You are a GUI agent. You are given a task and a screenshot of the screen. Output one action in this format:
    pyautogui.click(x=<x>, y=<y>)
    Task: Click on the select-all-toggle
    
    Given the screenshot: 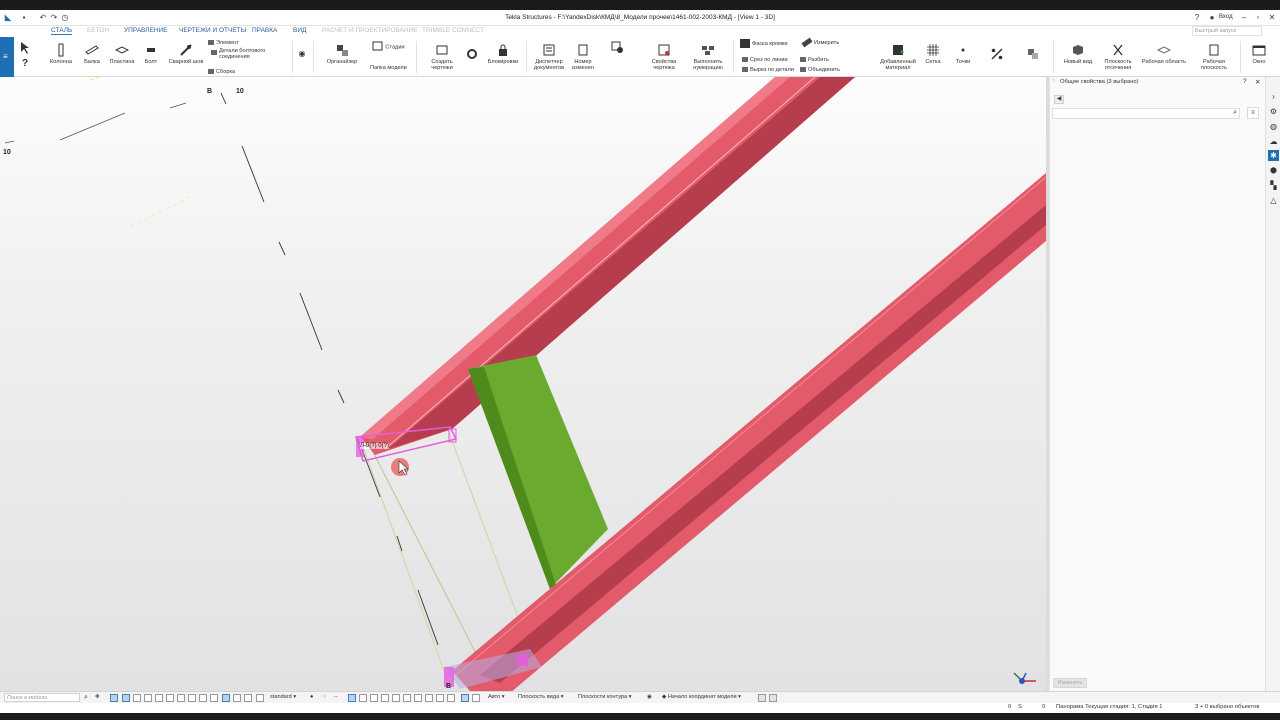 What is the action you would take?
    pyautogui.click(x=260, y=698)
    